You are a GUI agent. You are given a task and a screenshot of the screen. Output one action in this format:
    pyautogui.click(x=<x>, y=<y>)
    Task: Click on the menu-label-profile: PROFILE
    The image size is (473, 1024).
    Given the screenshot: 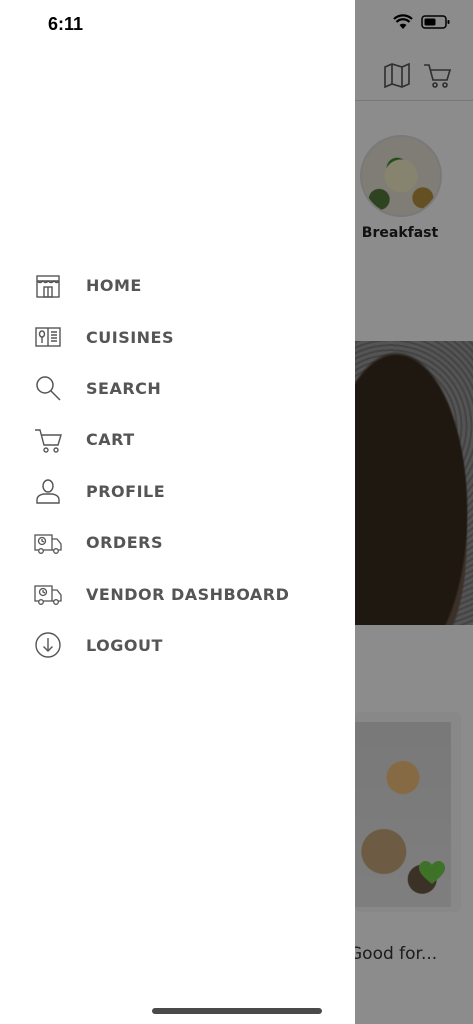 What is the action you would take?
    pyautogui.click(x=126, y=491)
    